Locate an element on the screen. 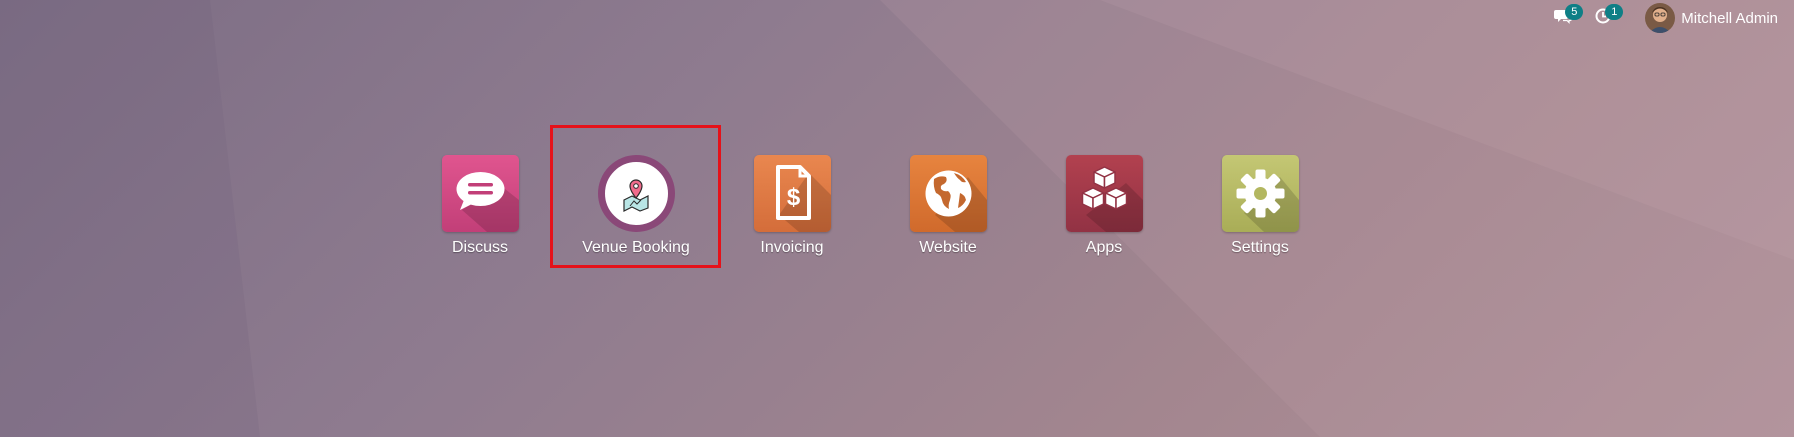 The width and height of the screenshot is (1794, 437). user-menu: Mitchell Admin is located at coordinates (1711, 18).